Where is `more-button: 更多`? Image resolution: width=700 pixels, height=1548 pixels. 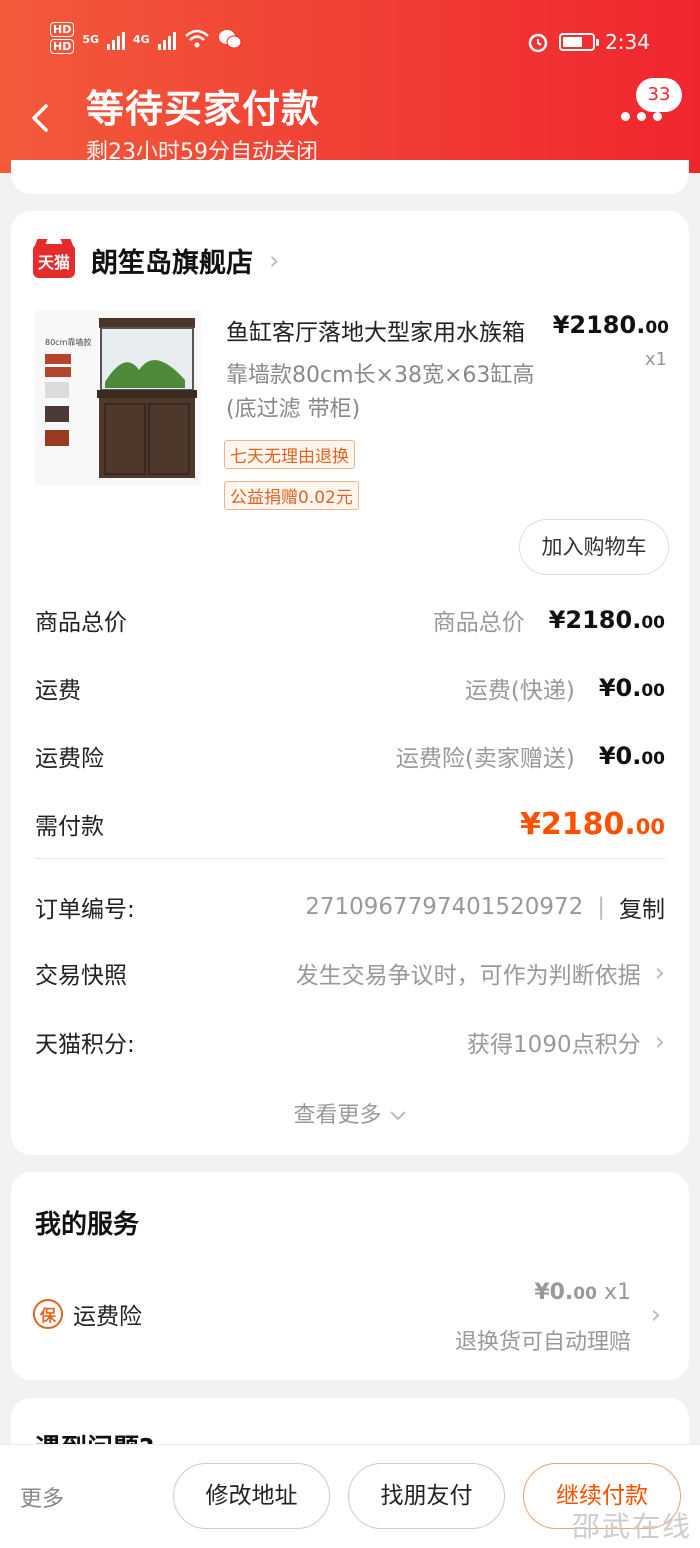
more-button: 更多 is located at coordinates (42, 1497).